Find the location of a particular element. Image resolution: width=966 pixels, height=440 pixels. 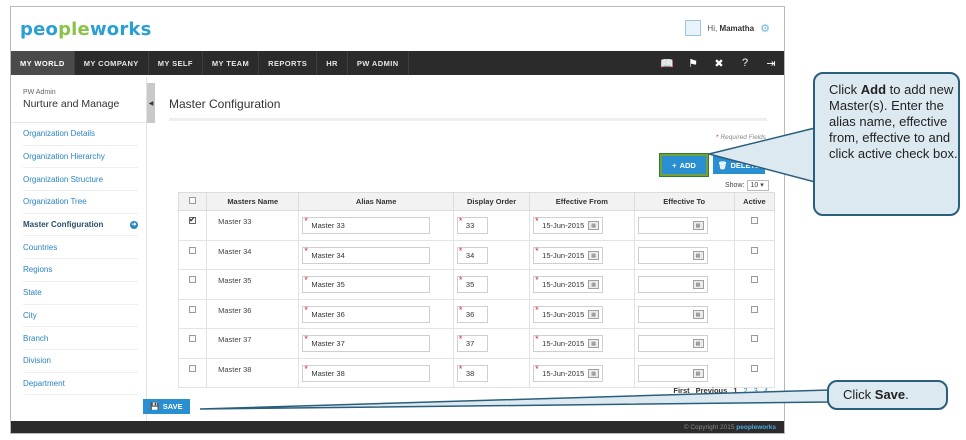

nav-item-my-world: MY WORLD is located at coordinates (43, 63).